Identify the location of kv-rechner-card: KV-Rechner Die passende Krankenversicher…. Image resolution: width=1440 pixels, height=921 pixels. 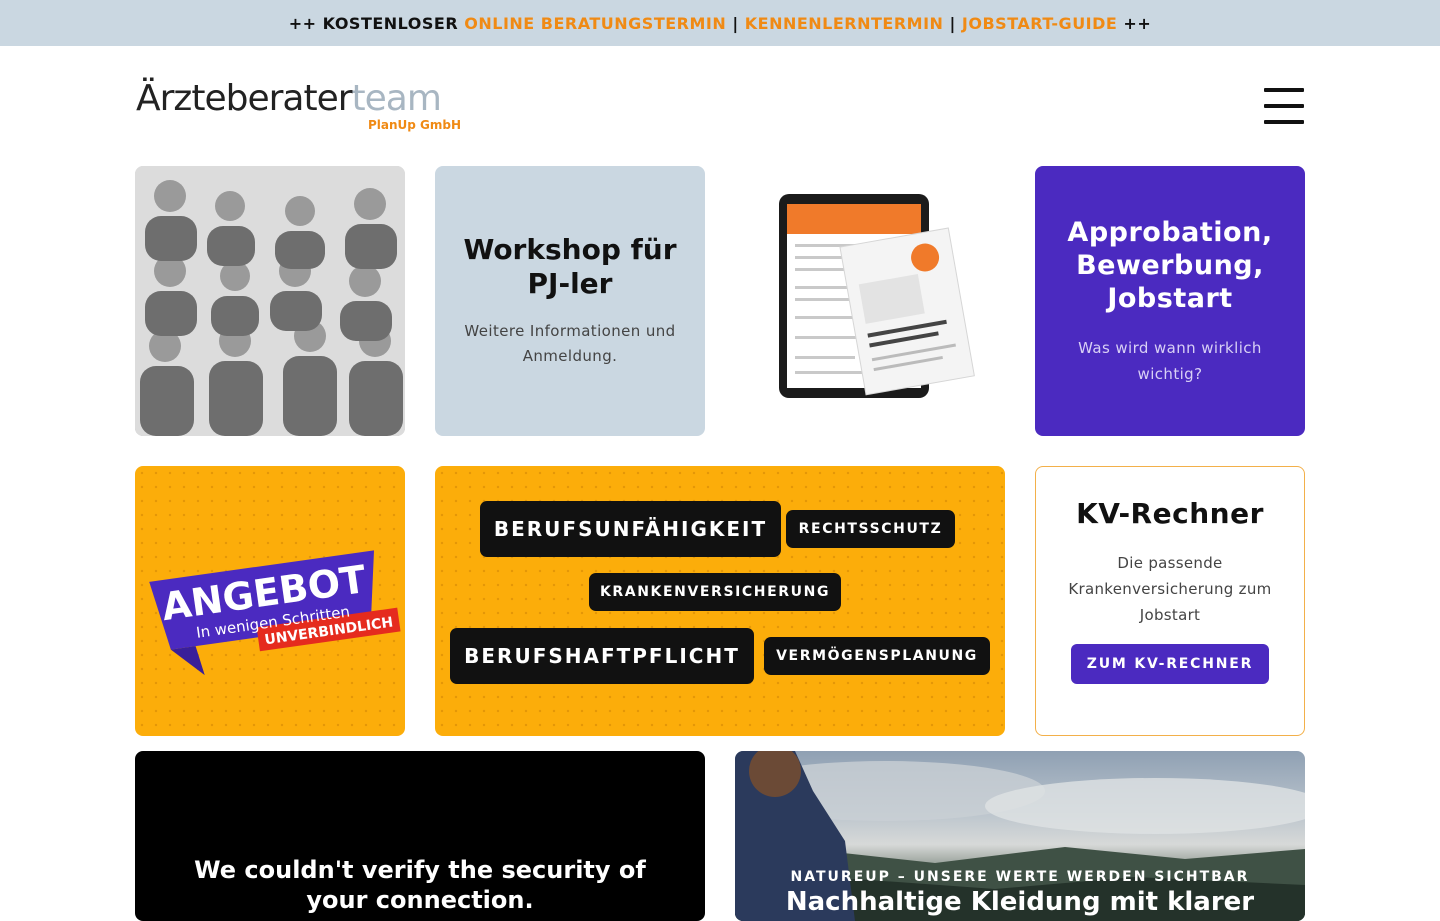
(1170, 601).